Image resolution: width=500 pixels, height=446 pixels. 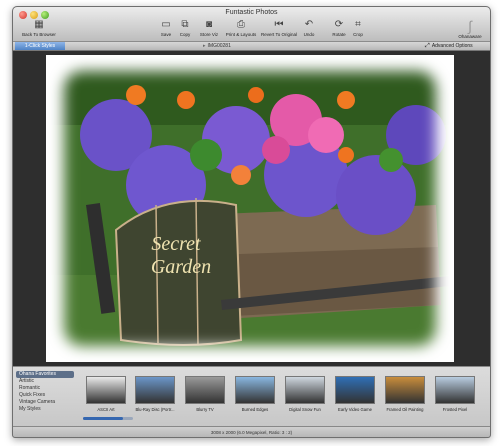 I want to click on ohanaware-label: Ohanaware, so click(x=470, y=36).